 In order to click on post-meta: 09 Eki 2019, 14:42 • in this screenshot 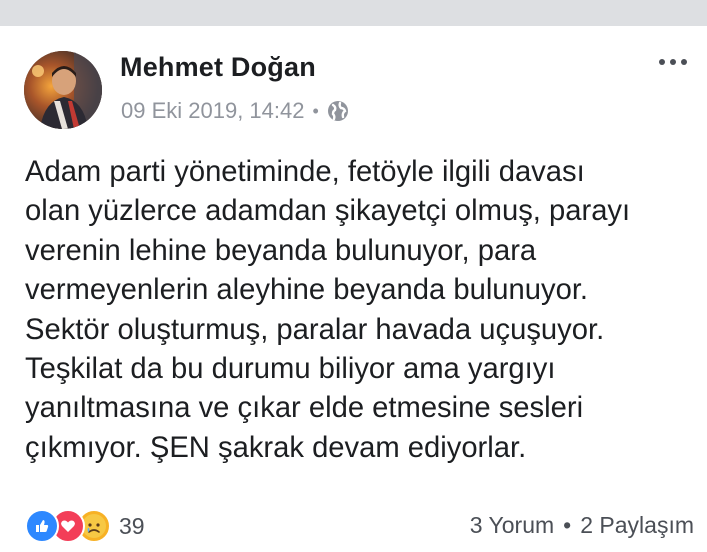, I will do `click(235, 111)`.